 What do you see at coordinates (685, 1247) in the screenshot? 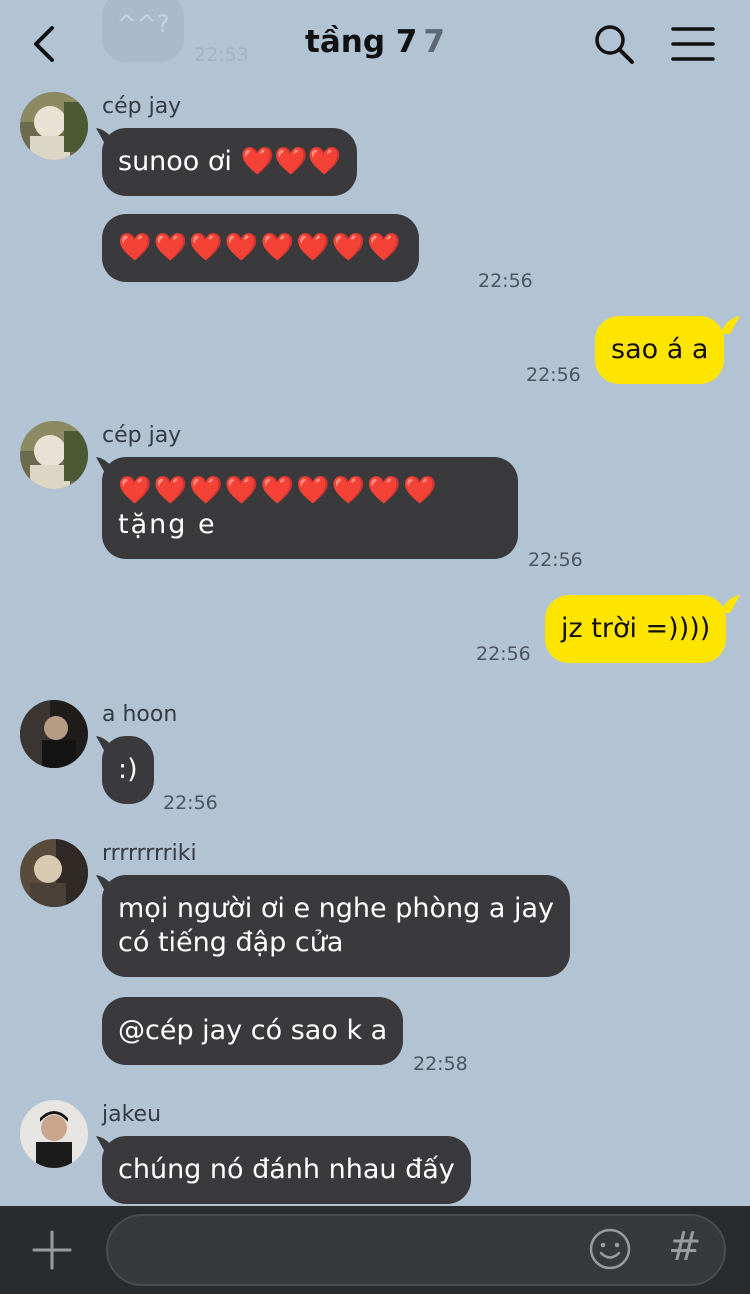
I see `hashtag-icon: #` at bounding box center [685, 1247].